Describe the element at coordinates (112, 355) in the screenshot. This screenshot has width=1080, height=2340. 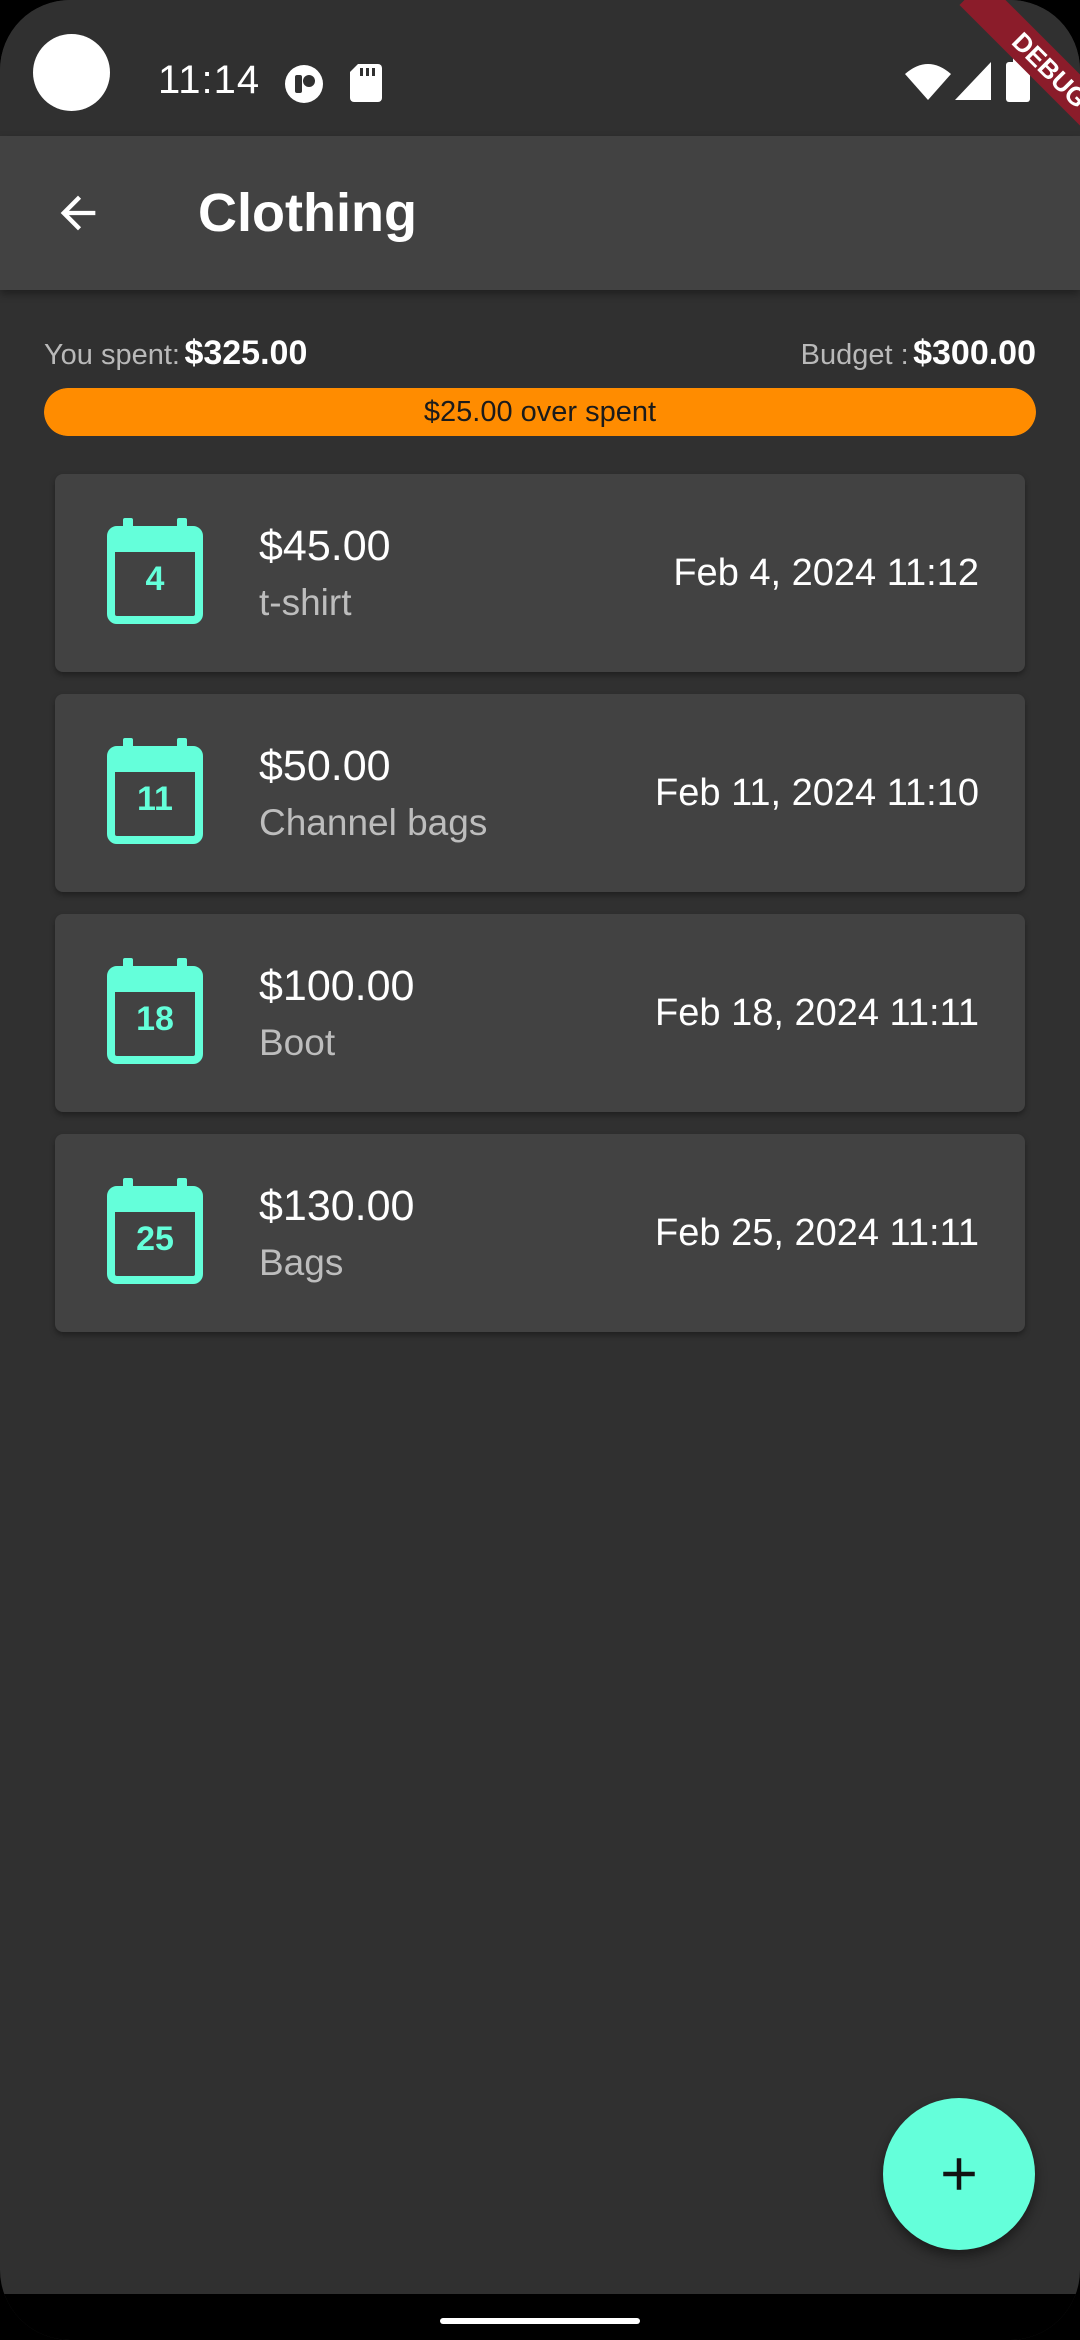
I see `spent-label: You spent:` at that location.